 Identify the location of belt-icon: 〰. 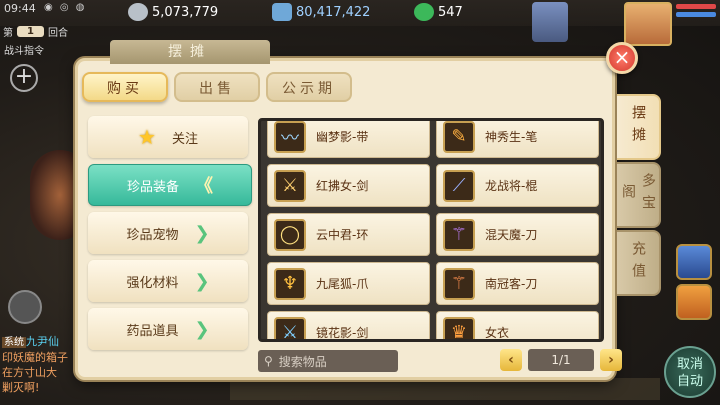
(290, 137).